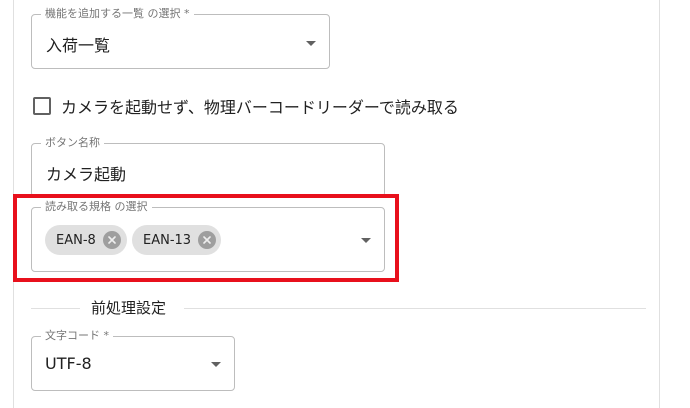 This screenshot has height=408, width=690. What do you see at coordinates (180, 38) in the screenshot?
I see `feature-list-select: 機能を追加する一覧 の選択 * 入荷一覧` at bounding box center [180, 38].